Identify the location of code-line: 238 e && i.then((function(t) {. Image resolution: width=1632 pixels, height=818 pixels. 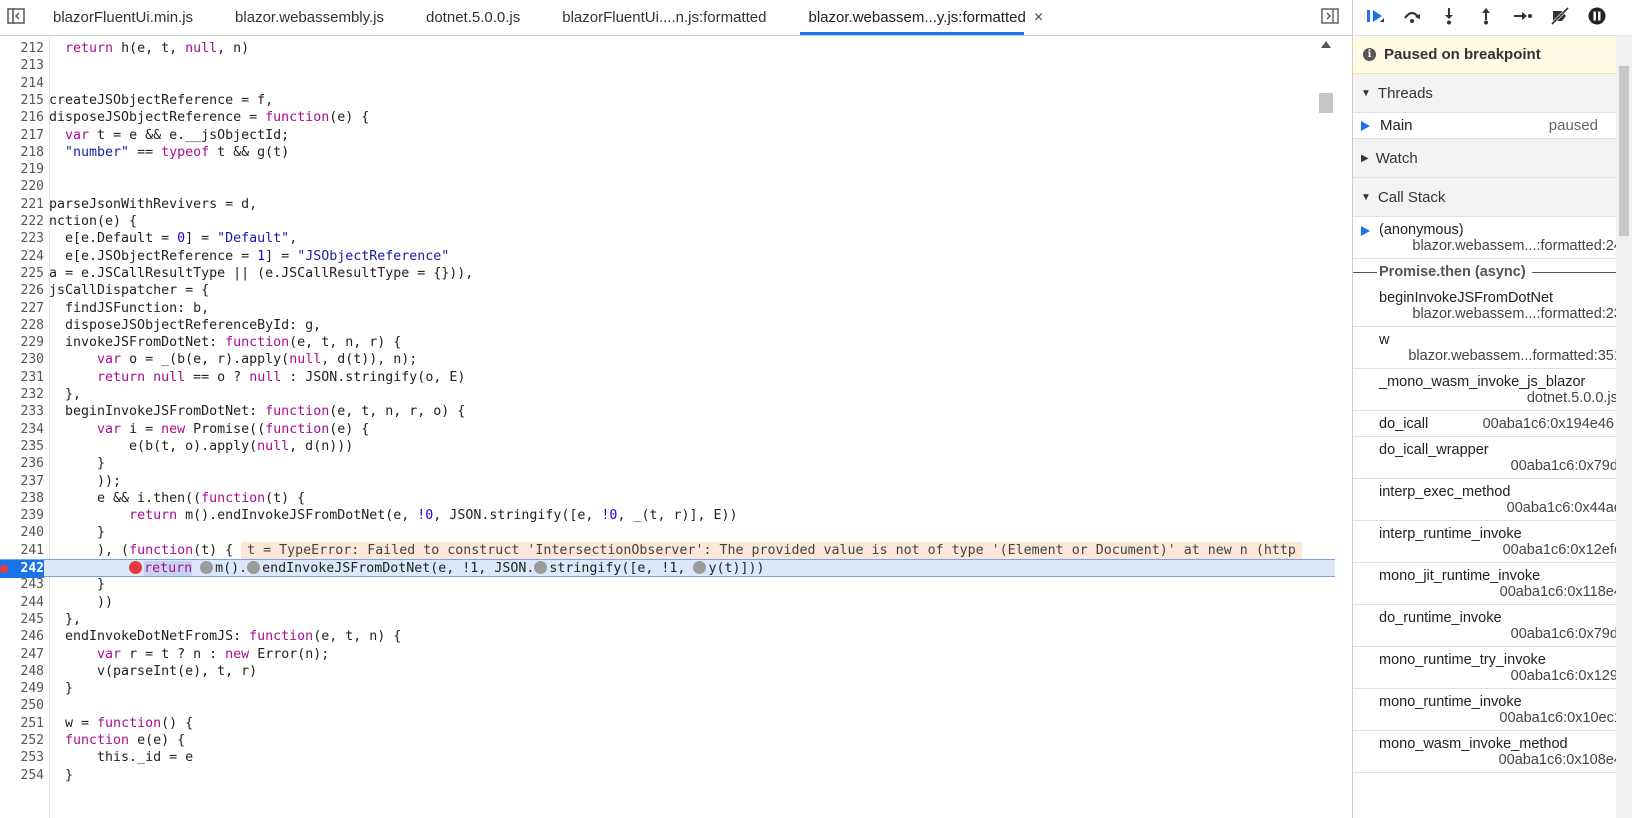
(667, 499).